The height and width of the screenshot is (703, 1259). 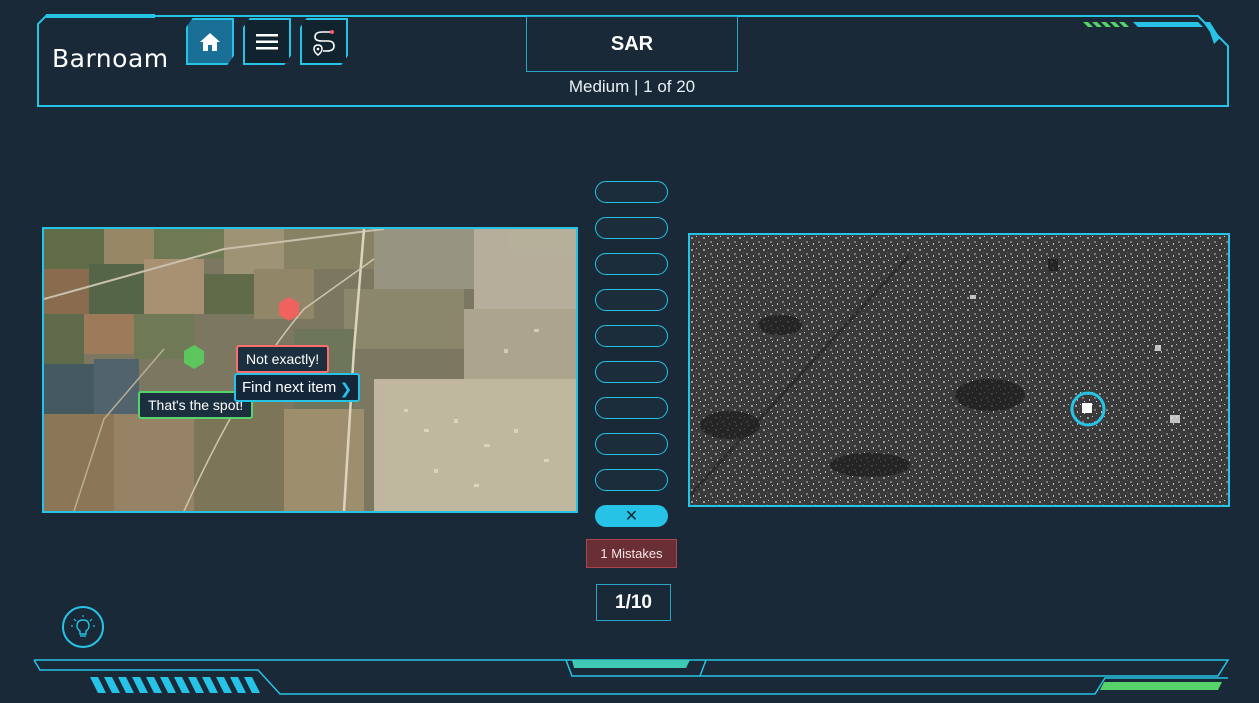 I want to click on lightbulb-icon, so click(x=83, y=626).